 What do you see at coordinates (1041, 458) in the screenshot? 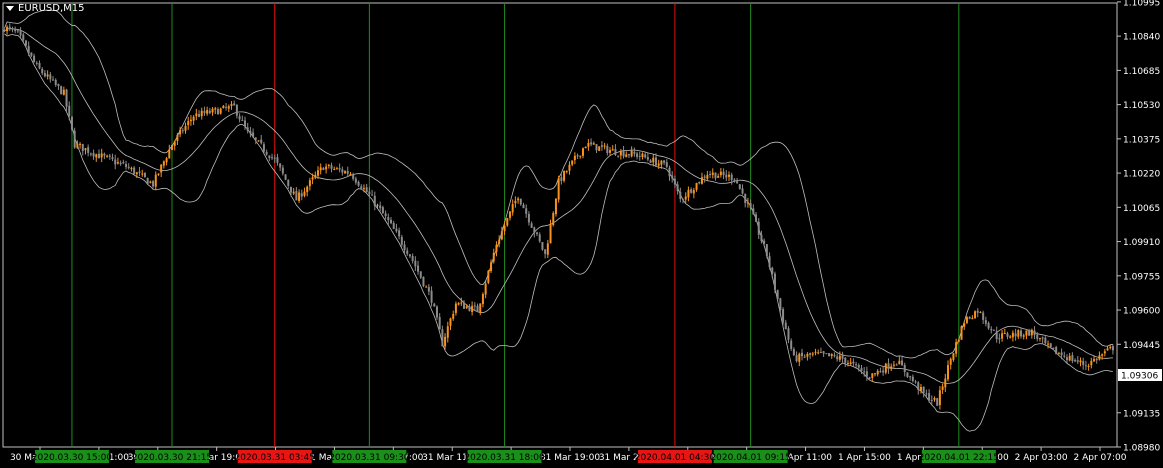
I see `x-tick-label: 2 Apr 03:00` at bounding box center [1041, 458].